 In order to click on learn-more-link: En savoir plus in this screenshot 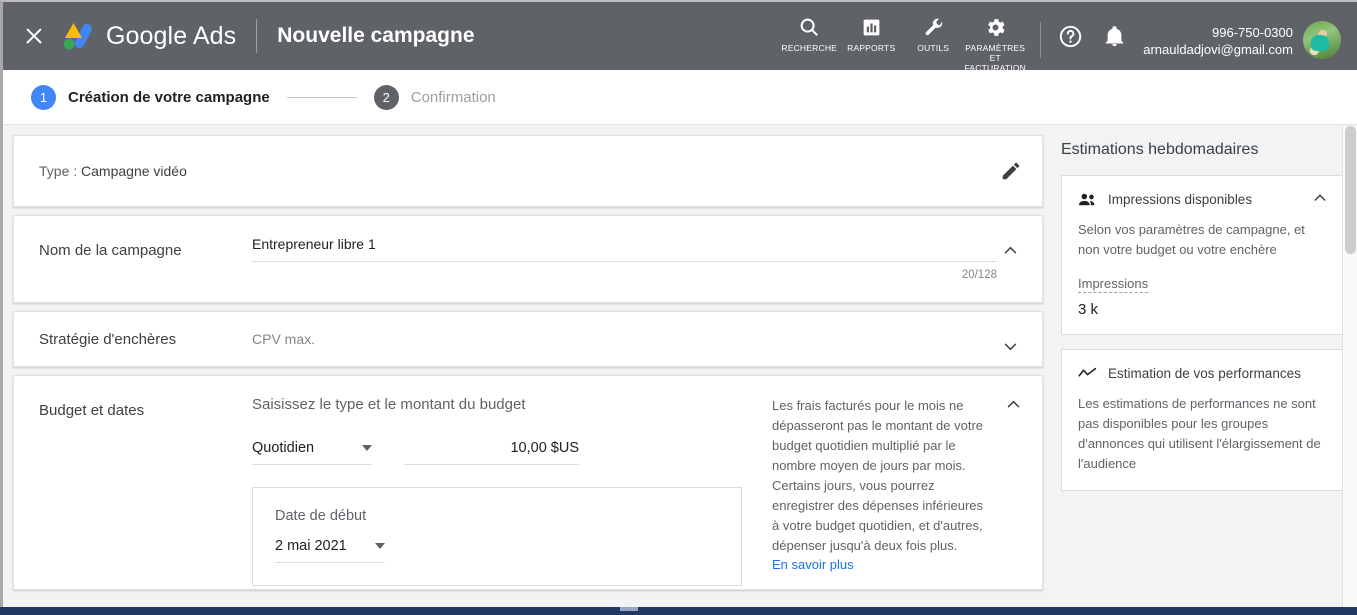, I will do `click(813, 564)`.